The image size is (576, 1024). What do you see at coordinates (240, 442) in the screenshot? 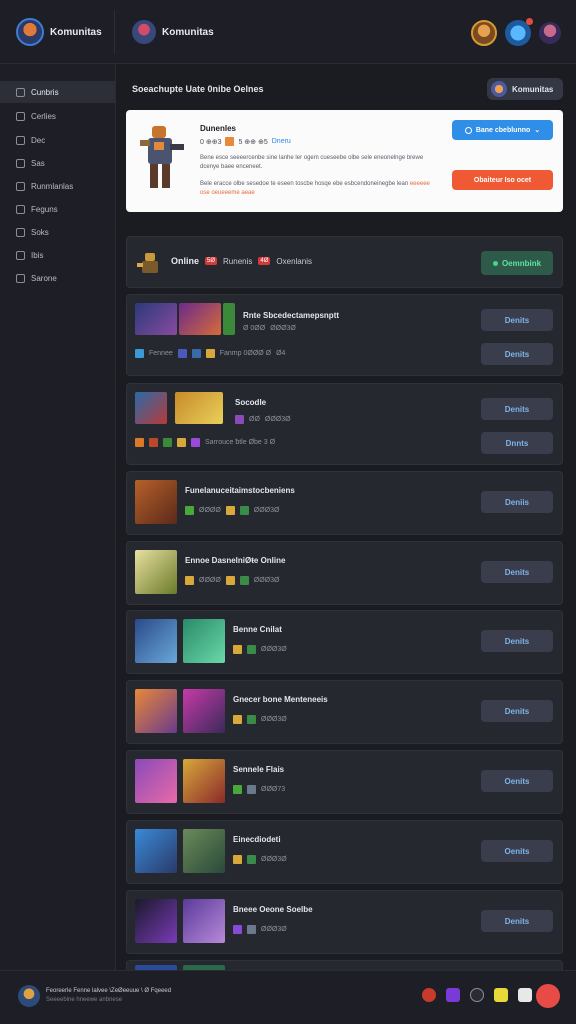
I see `row-meta-value: Sarrouce ƀtle Øbe 3 Ø` at bounding box center [240, 442].